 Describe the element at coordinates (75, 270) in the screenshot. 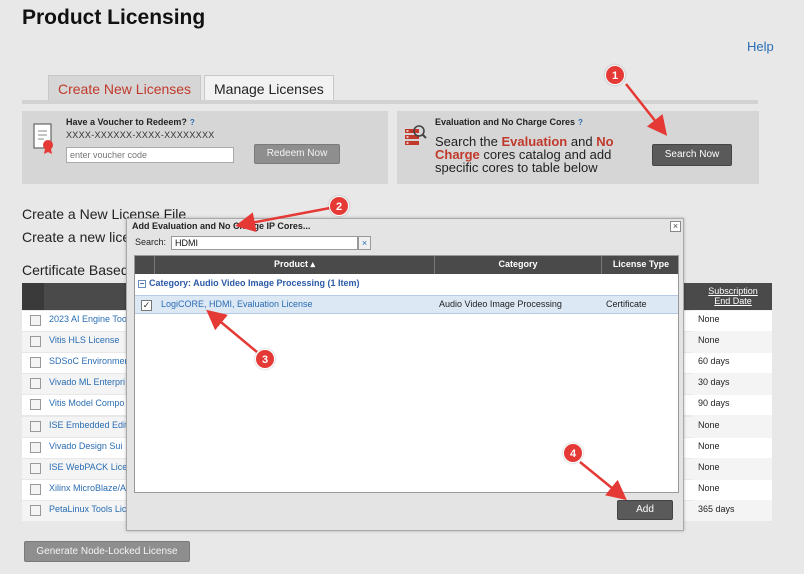

I see `certificate-based-heading: Certificate Based` at that location.